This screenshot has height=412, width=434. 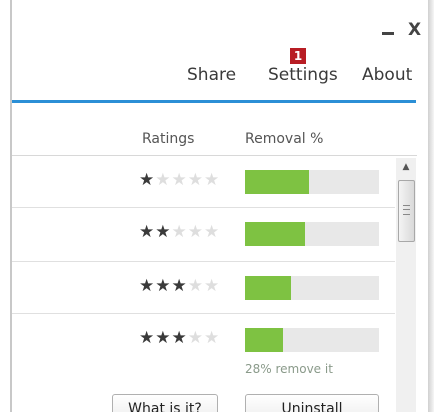 What do you see at coordinates (387, 75) in the screenshot?
I see `nav-about-link: About` at bounding box center [387, 75].